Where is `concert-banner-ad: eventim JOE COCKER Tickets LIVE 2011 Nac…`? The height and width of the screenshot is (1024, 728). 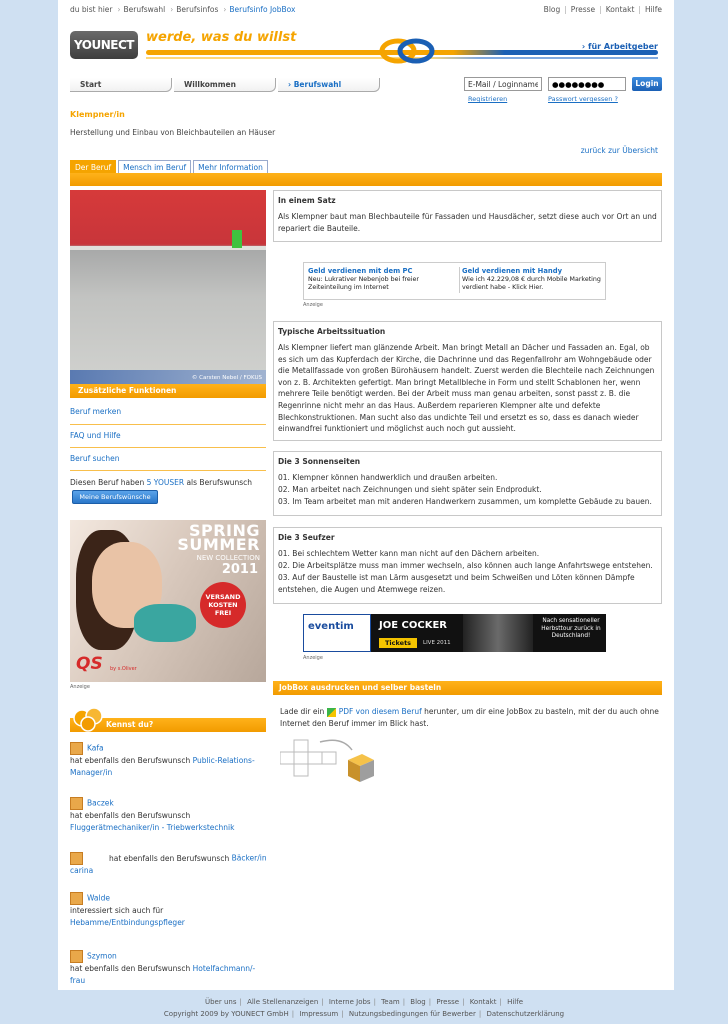
concert-banner-ad: eventim JOE COCKER Tickets LIVE 2011 Nac… is located at coordinates (454, 633).